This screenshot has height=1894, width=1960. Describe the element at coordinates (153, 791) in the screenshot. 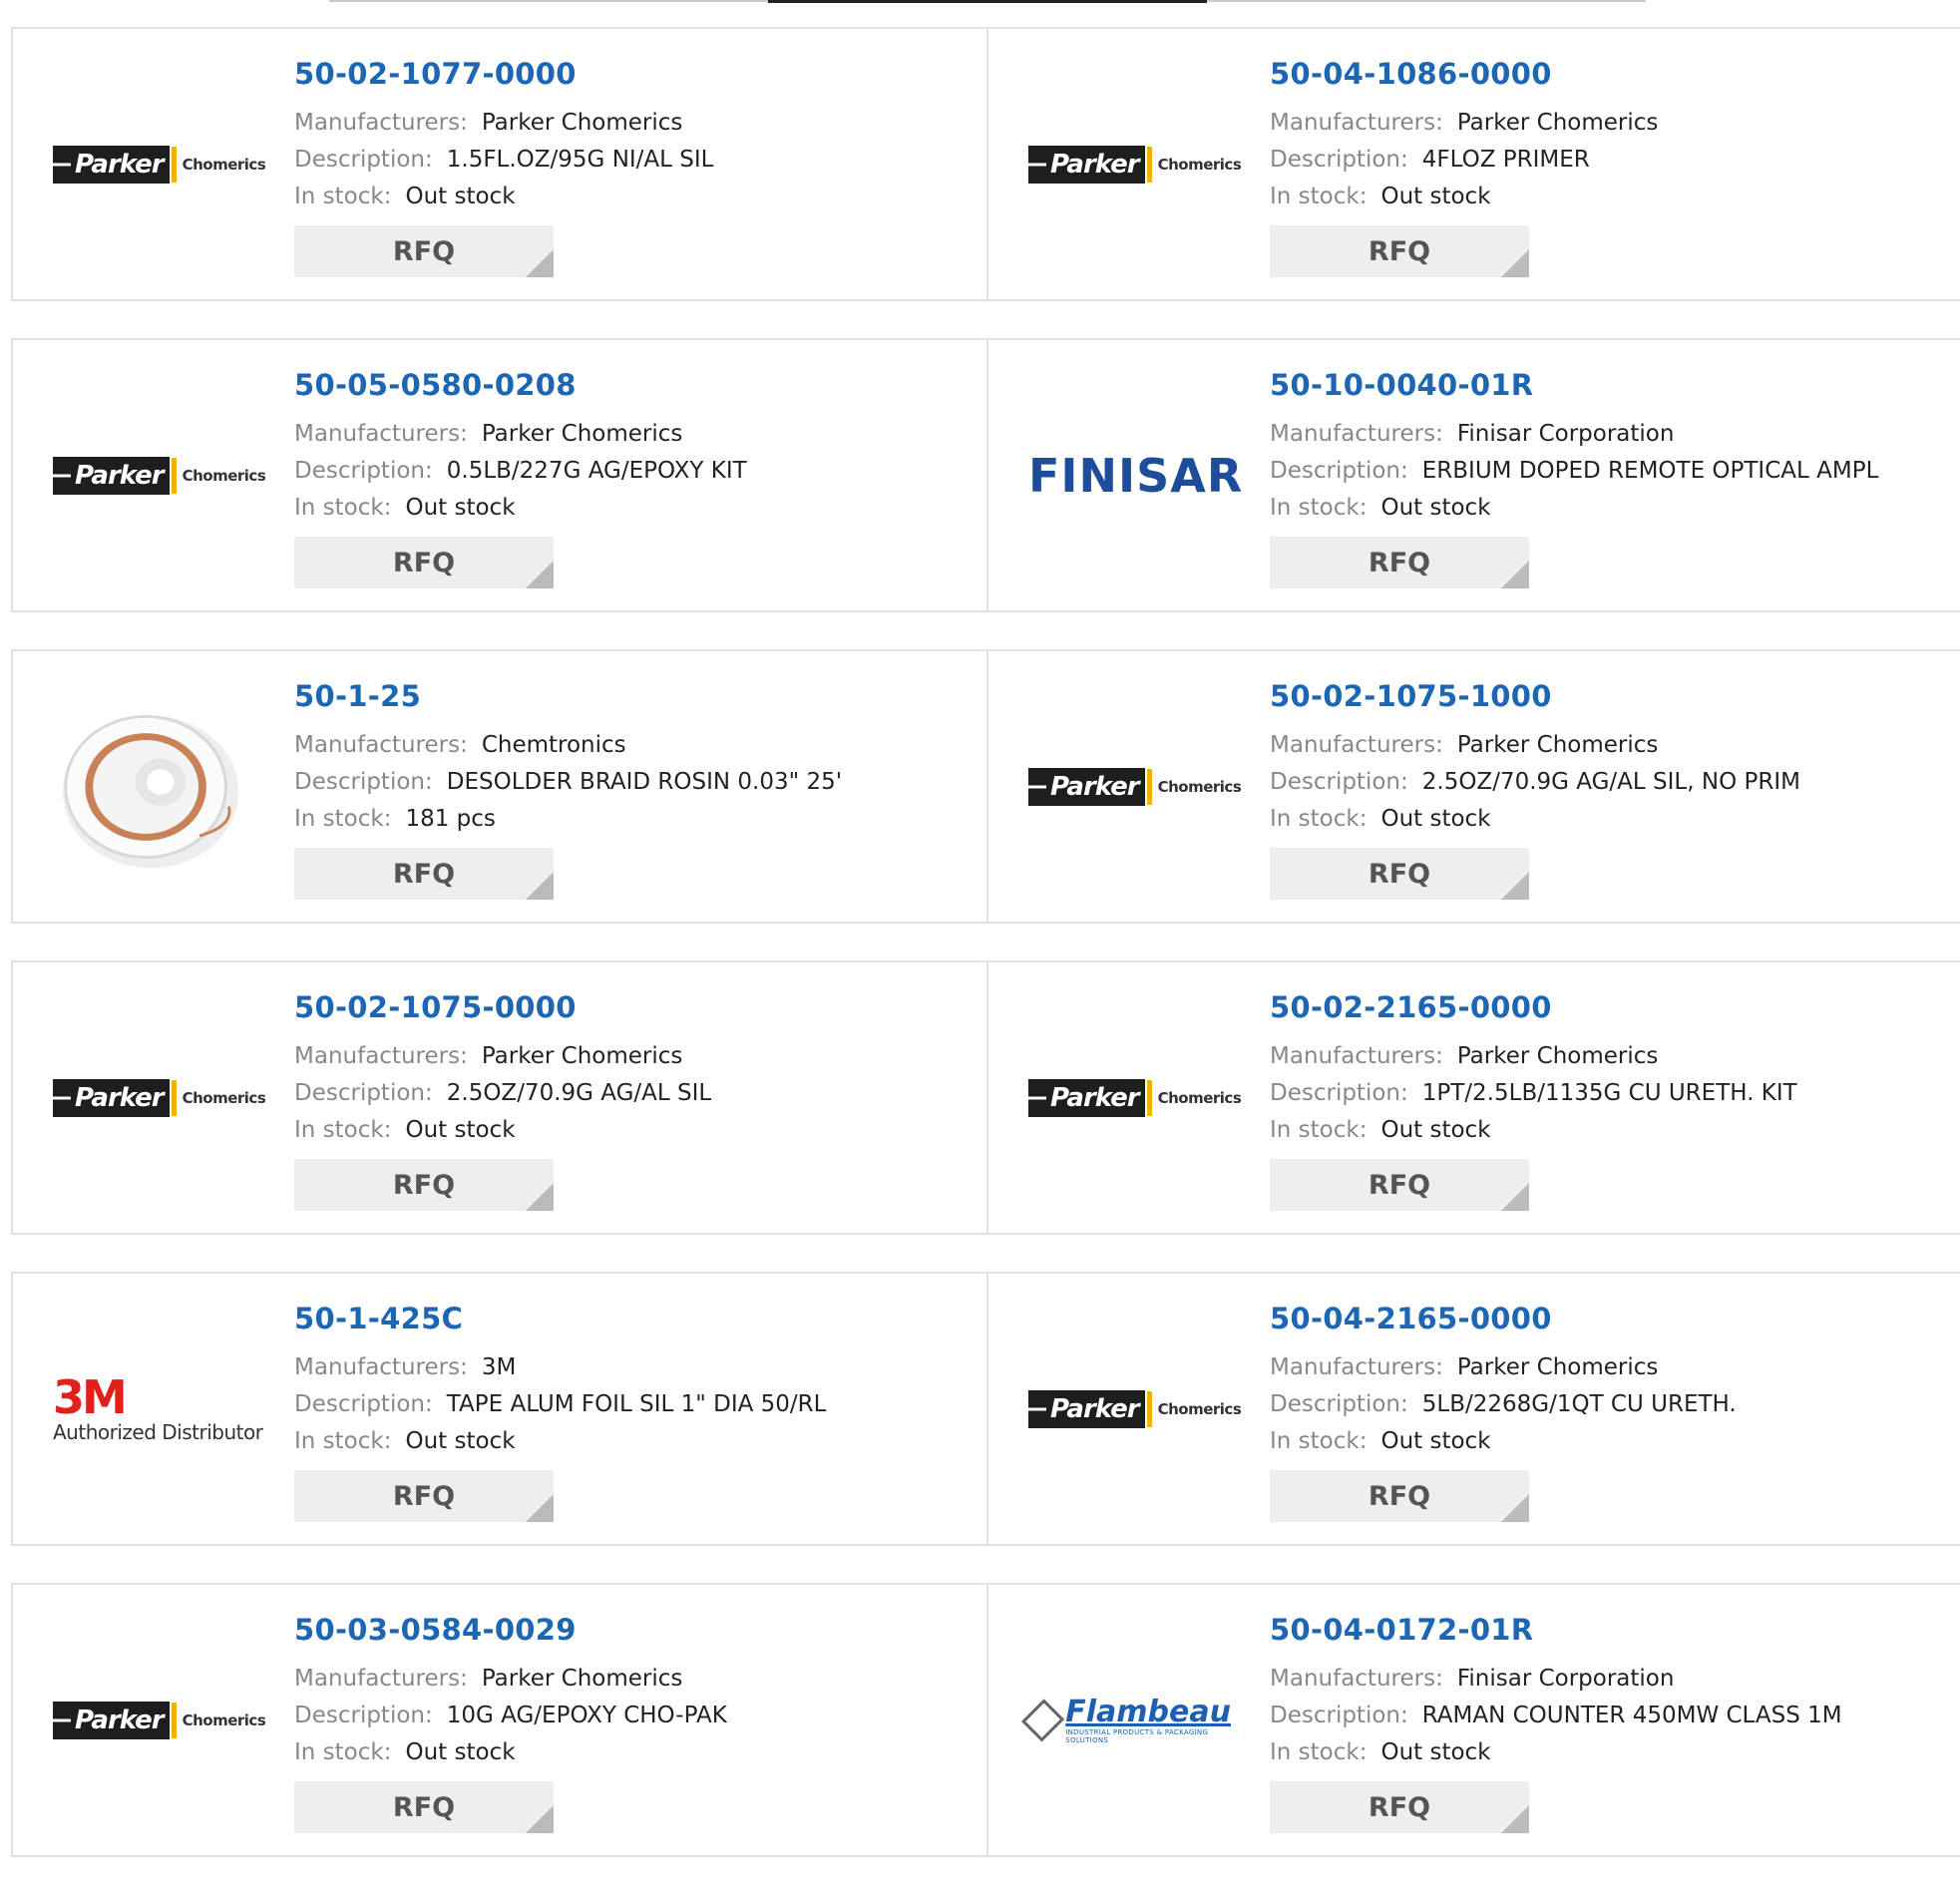

I see `manufacturer-logo` at that location.